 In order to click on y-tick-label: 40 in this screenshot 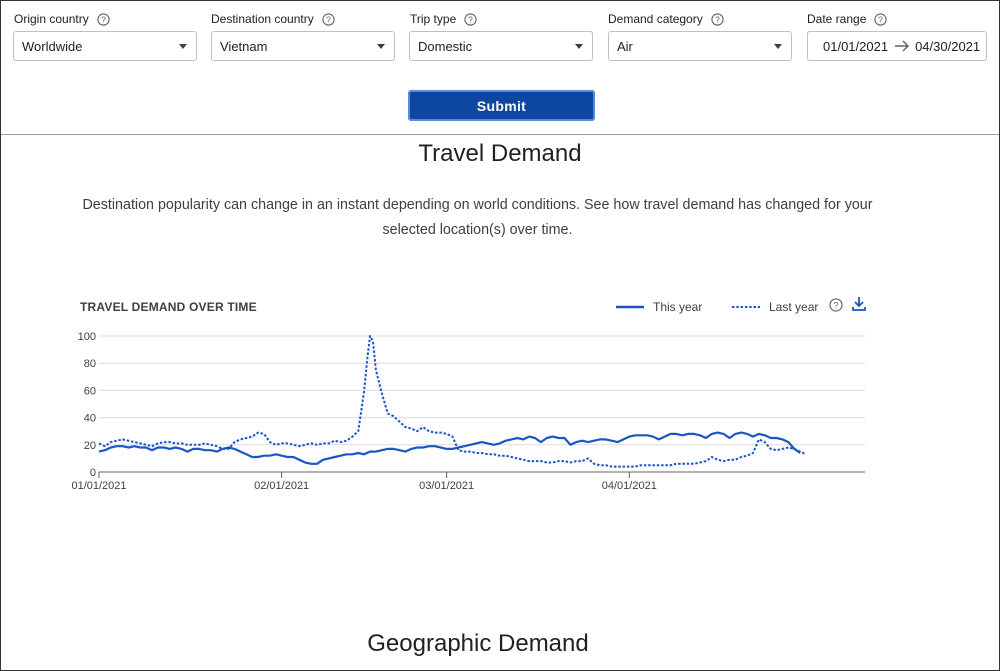, I will do `click(90, 419)`.